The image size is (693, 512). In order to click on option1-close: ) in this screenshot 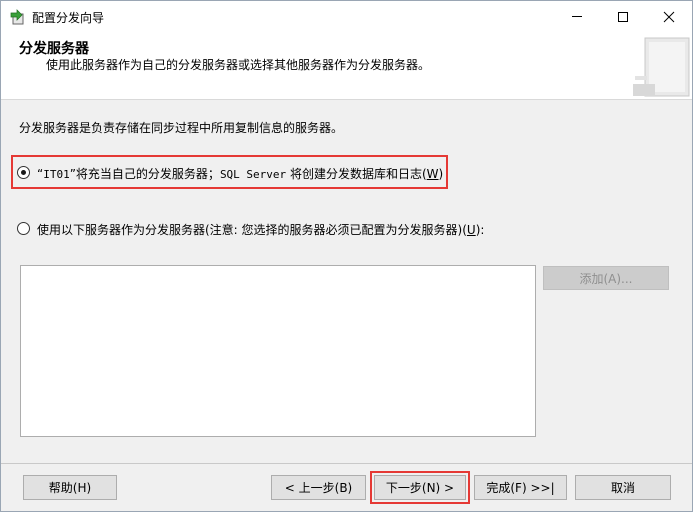, I will do `click(441, 174)`.